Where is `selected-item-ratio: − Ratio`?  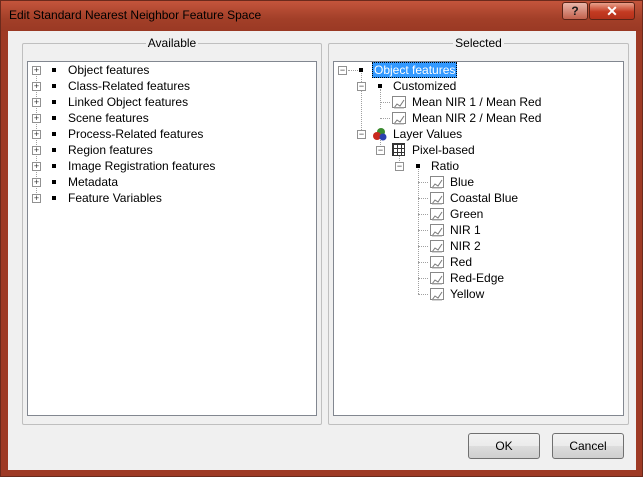 selected-item-ratio: − Ratio is located at coordinates (464, 166).